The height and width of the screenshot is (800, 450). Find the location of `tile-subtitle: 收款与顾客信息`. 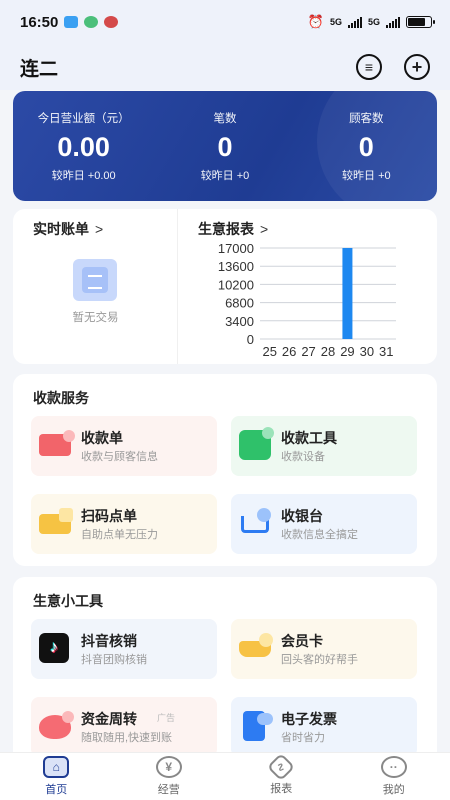

tile-subtitle: 收款与顾客信息 is located at coordinates (119, 457).